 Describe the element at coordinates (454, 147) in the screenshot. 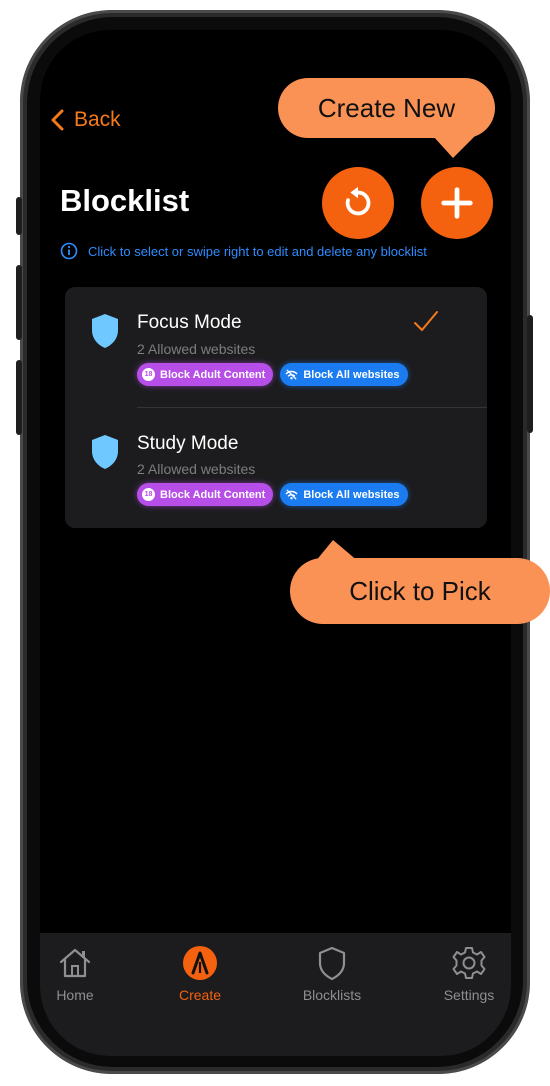

I see `create-new-callout-tail` at that location.